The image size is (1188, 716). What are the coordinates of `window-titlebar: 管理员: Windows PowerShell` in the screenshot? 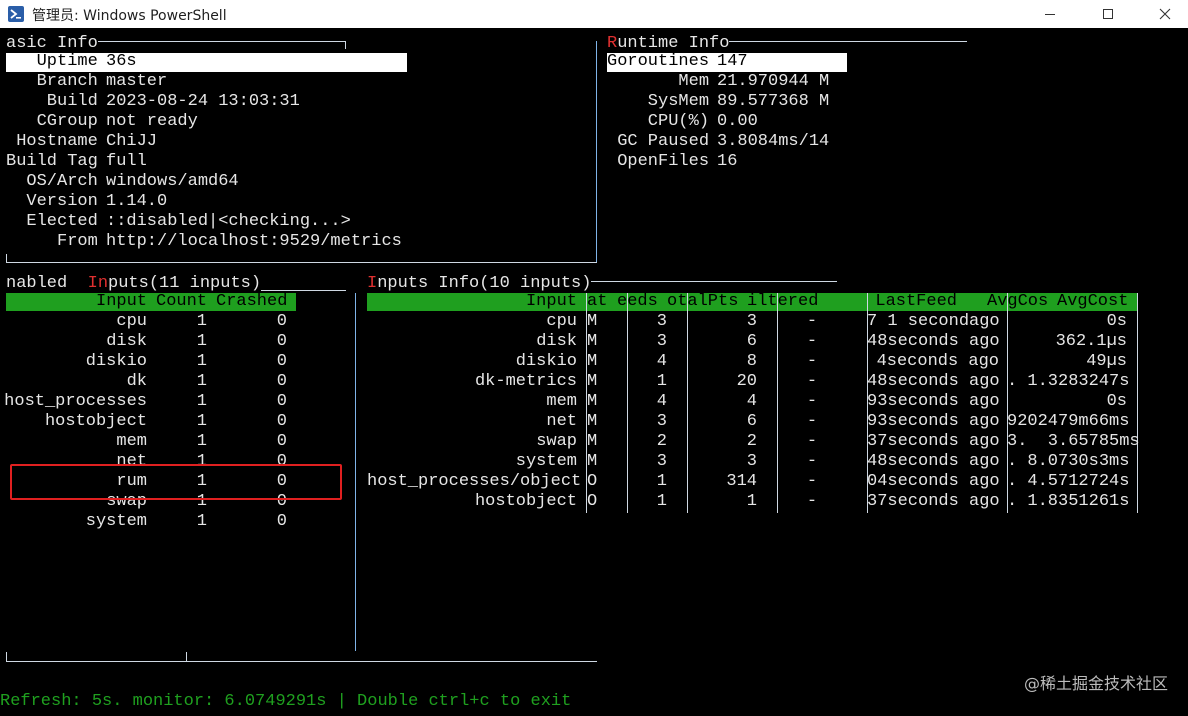 It's located at (594, 14).